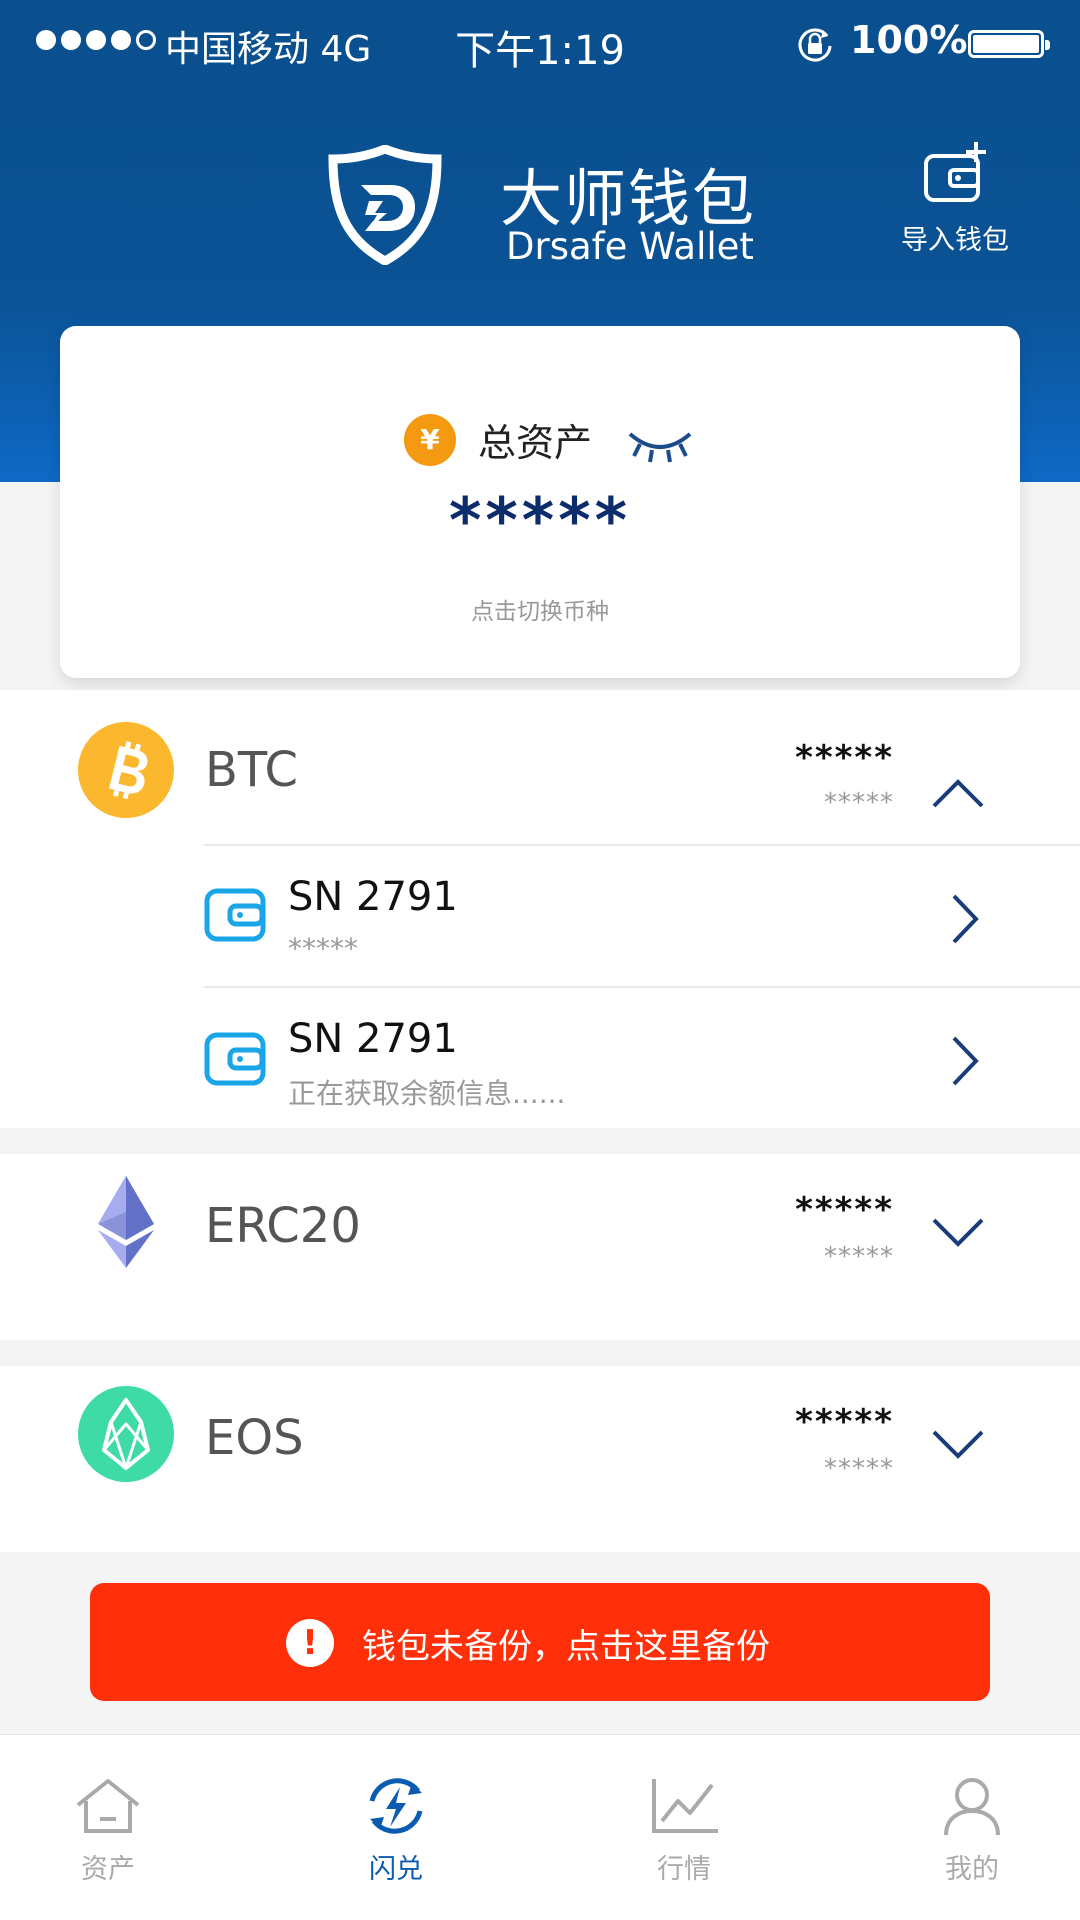  I want to click on user-icon, so click(972, 1807).